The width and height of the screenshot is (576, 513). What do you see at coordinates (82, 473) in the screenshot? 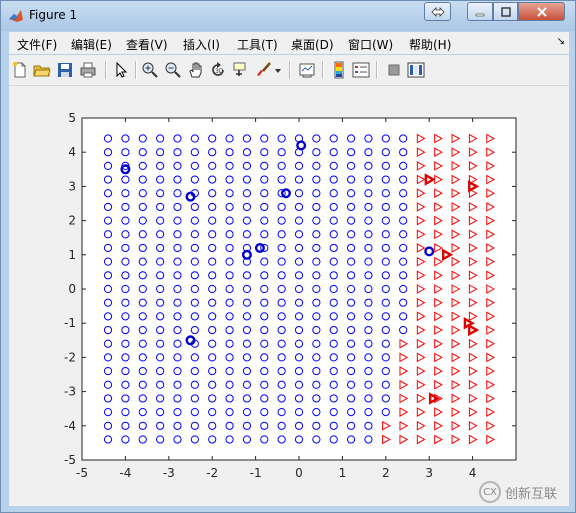
I see `x-tick-label: -5` at bounding box center [82, 473].